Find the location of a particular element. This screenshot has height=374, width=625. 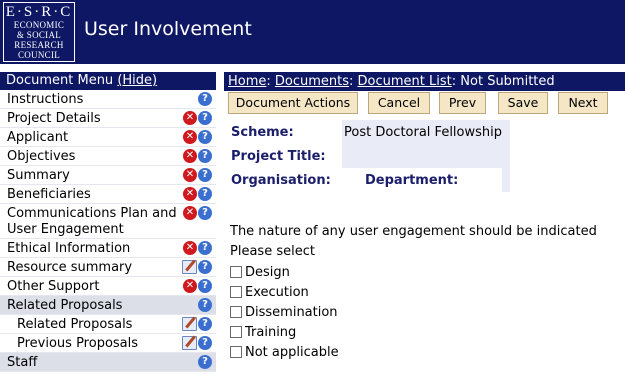

prompt-text: Please select is located at coordinates (272, 251).